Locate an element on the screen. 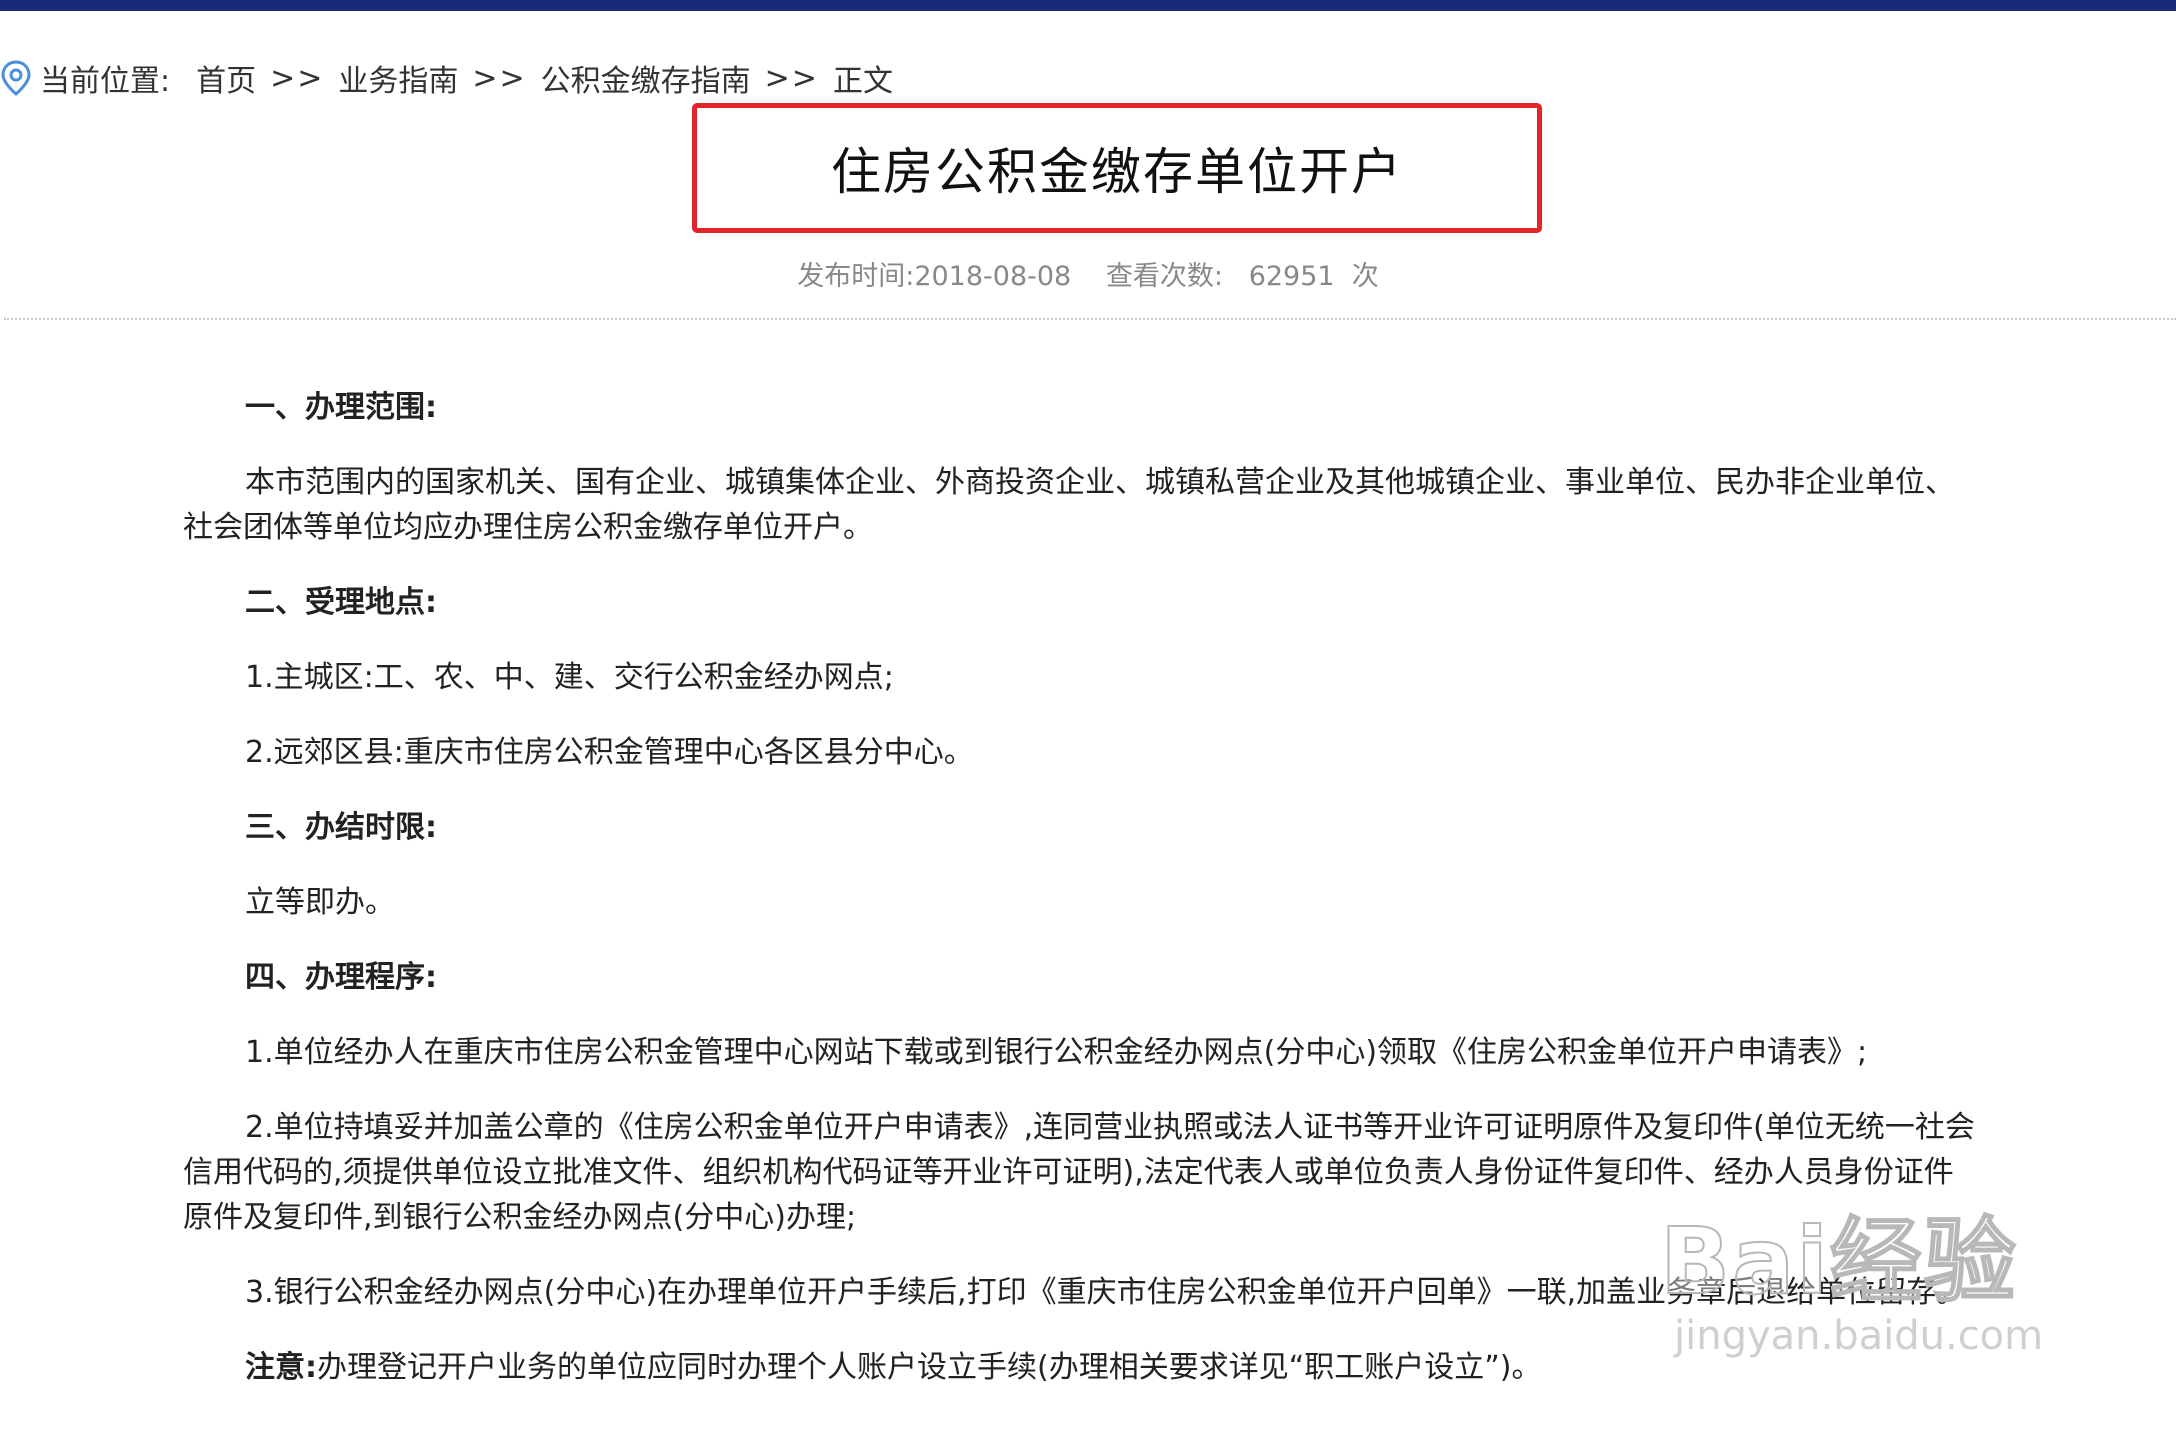 The width and height of the screenshot is (2176, 1455). publish-time: 发布时间:2018-08-08 is located at coordinates (934, 276).